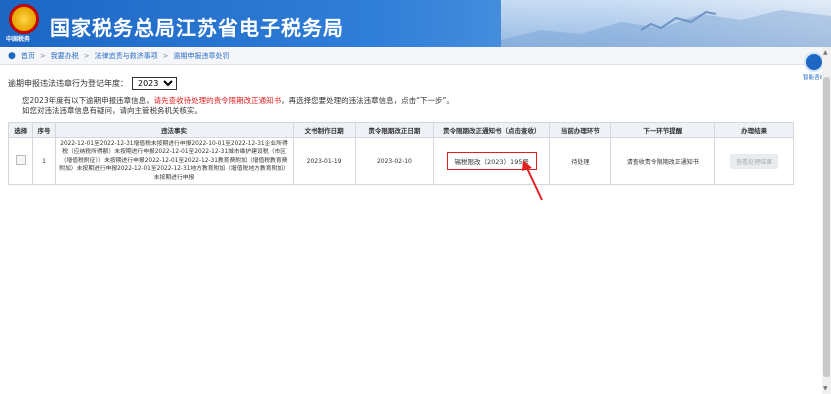 Image resolution: width=831 pixels, height=394 pixels. What do you see at coordinates (65, 56) in the screenshot?
I see `breadcrumb-item-tax-services: 我要办税` at bounding box center [65, 56].